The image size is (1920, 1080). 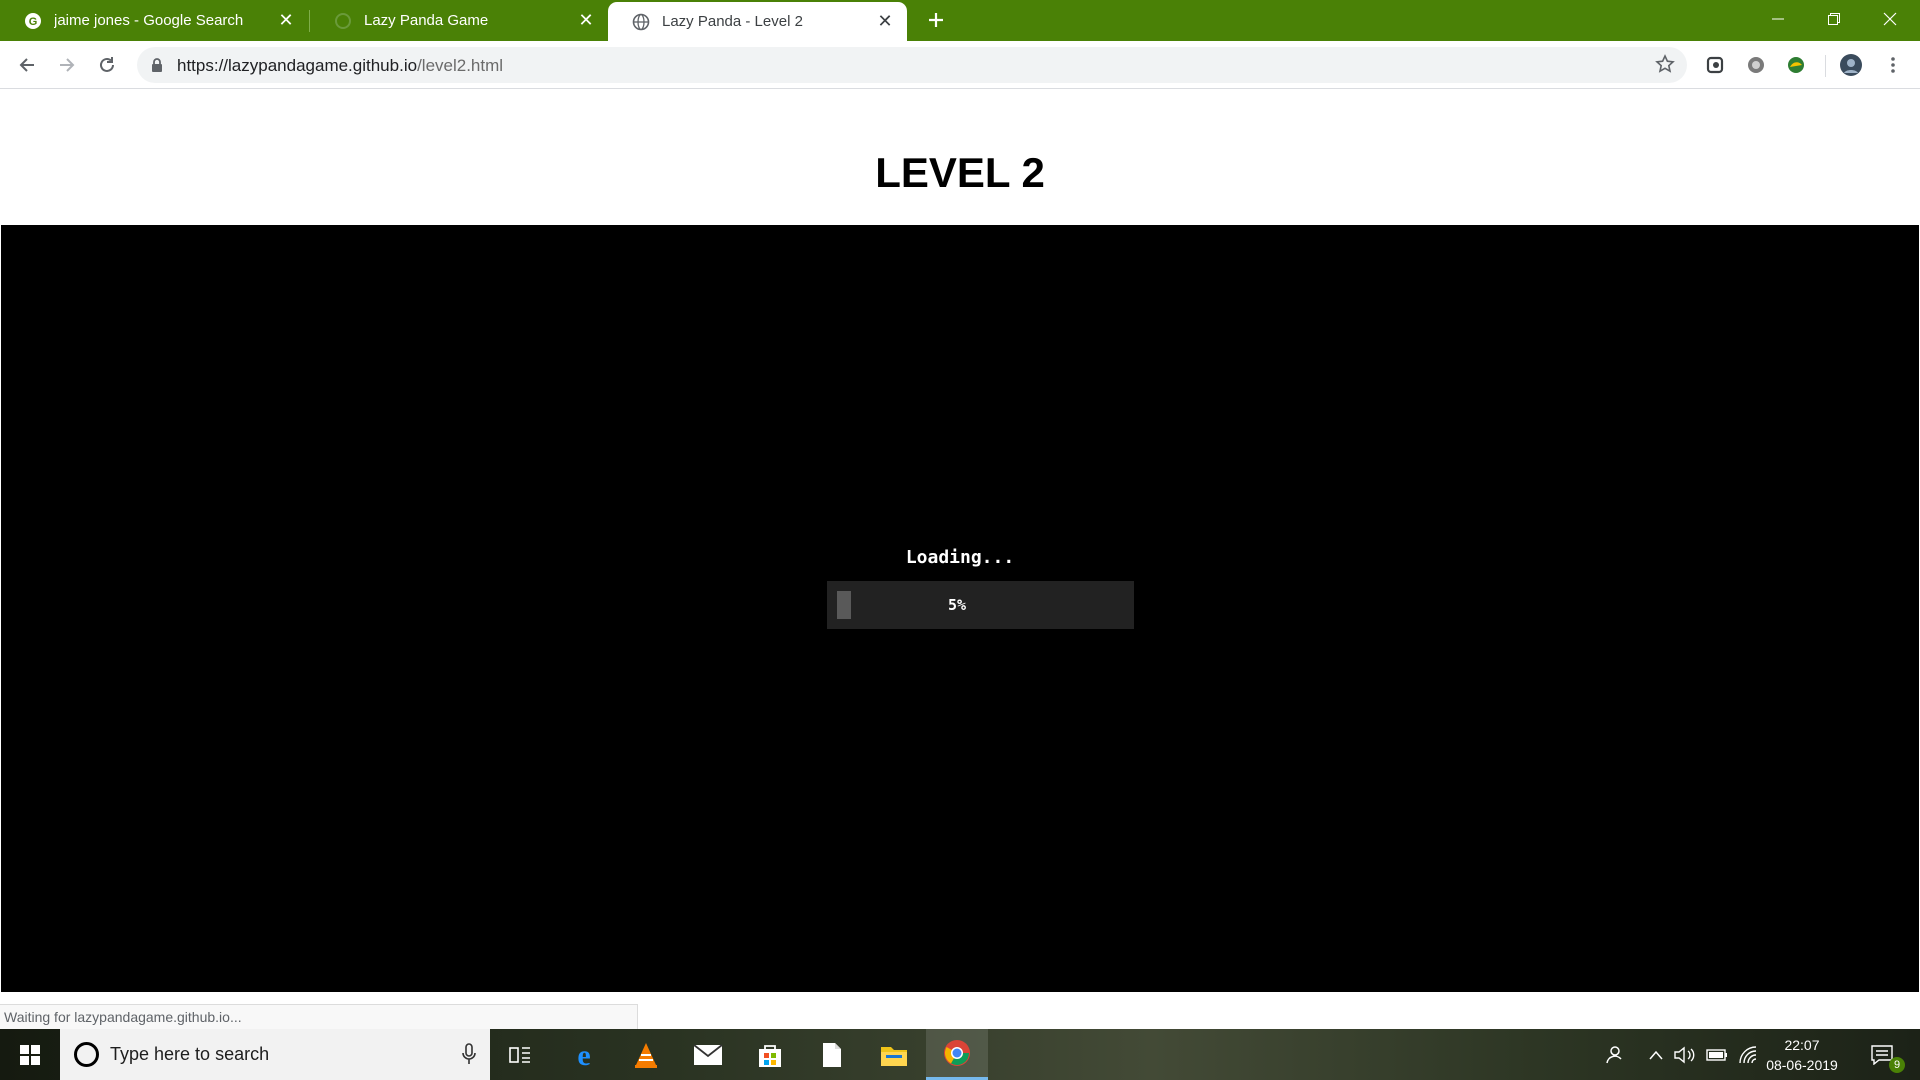 I want to click on file-explorer-icon, so click(x=894, y=1054).